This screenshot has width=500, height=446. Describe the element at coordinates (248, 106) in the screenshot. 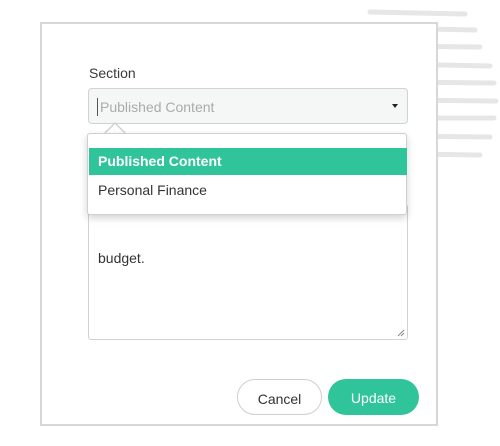

I see `section-select: Published Content` at that location.